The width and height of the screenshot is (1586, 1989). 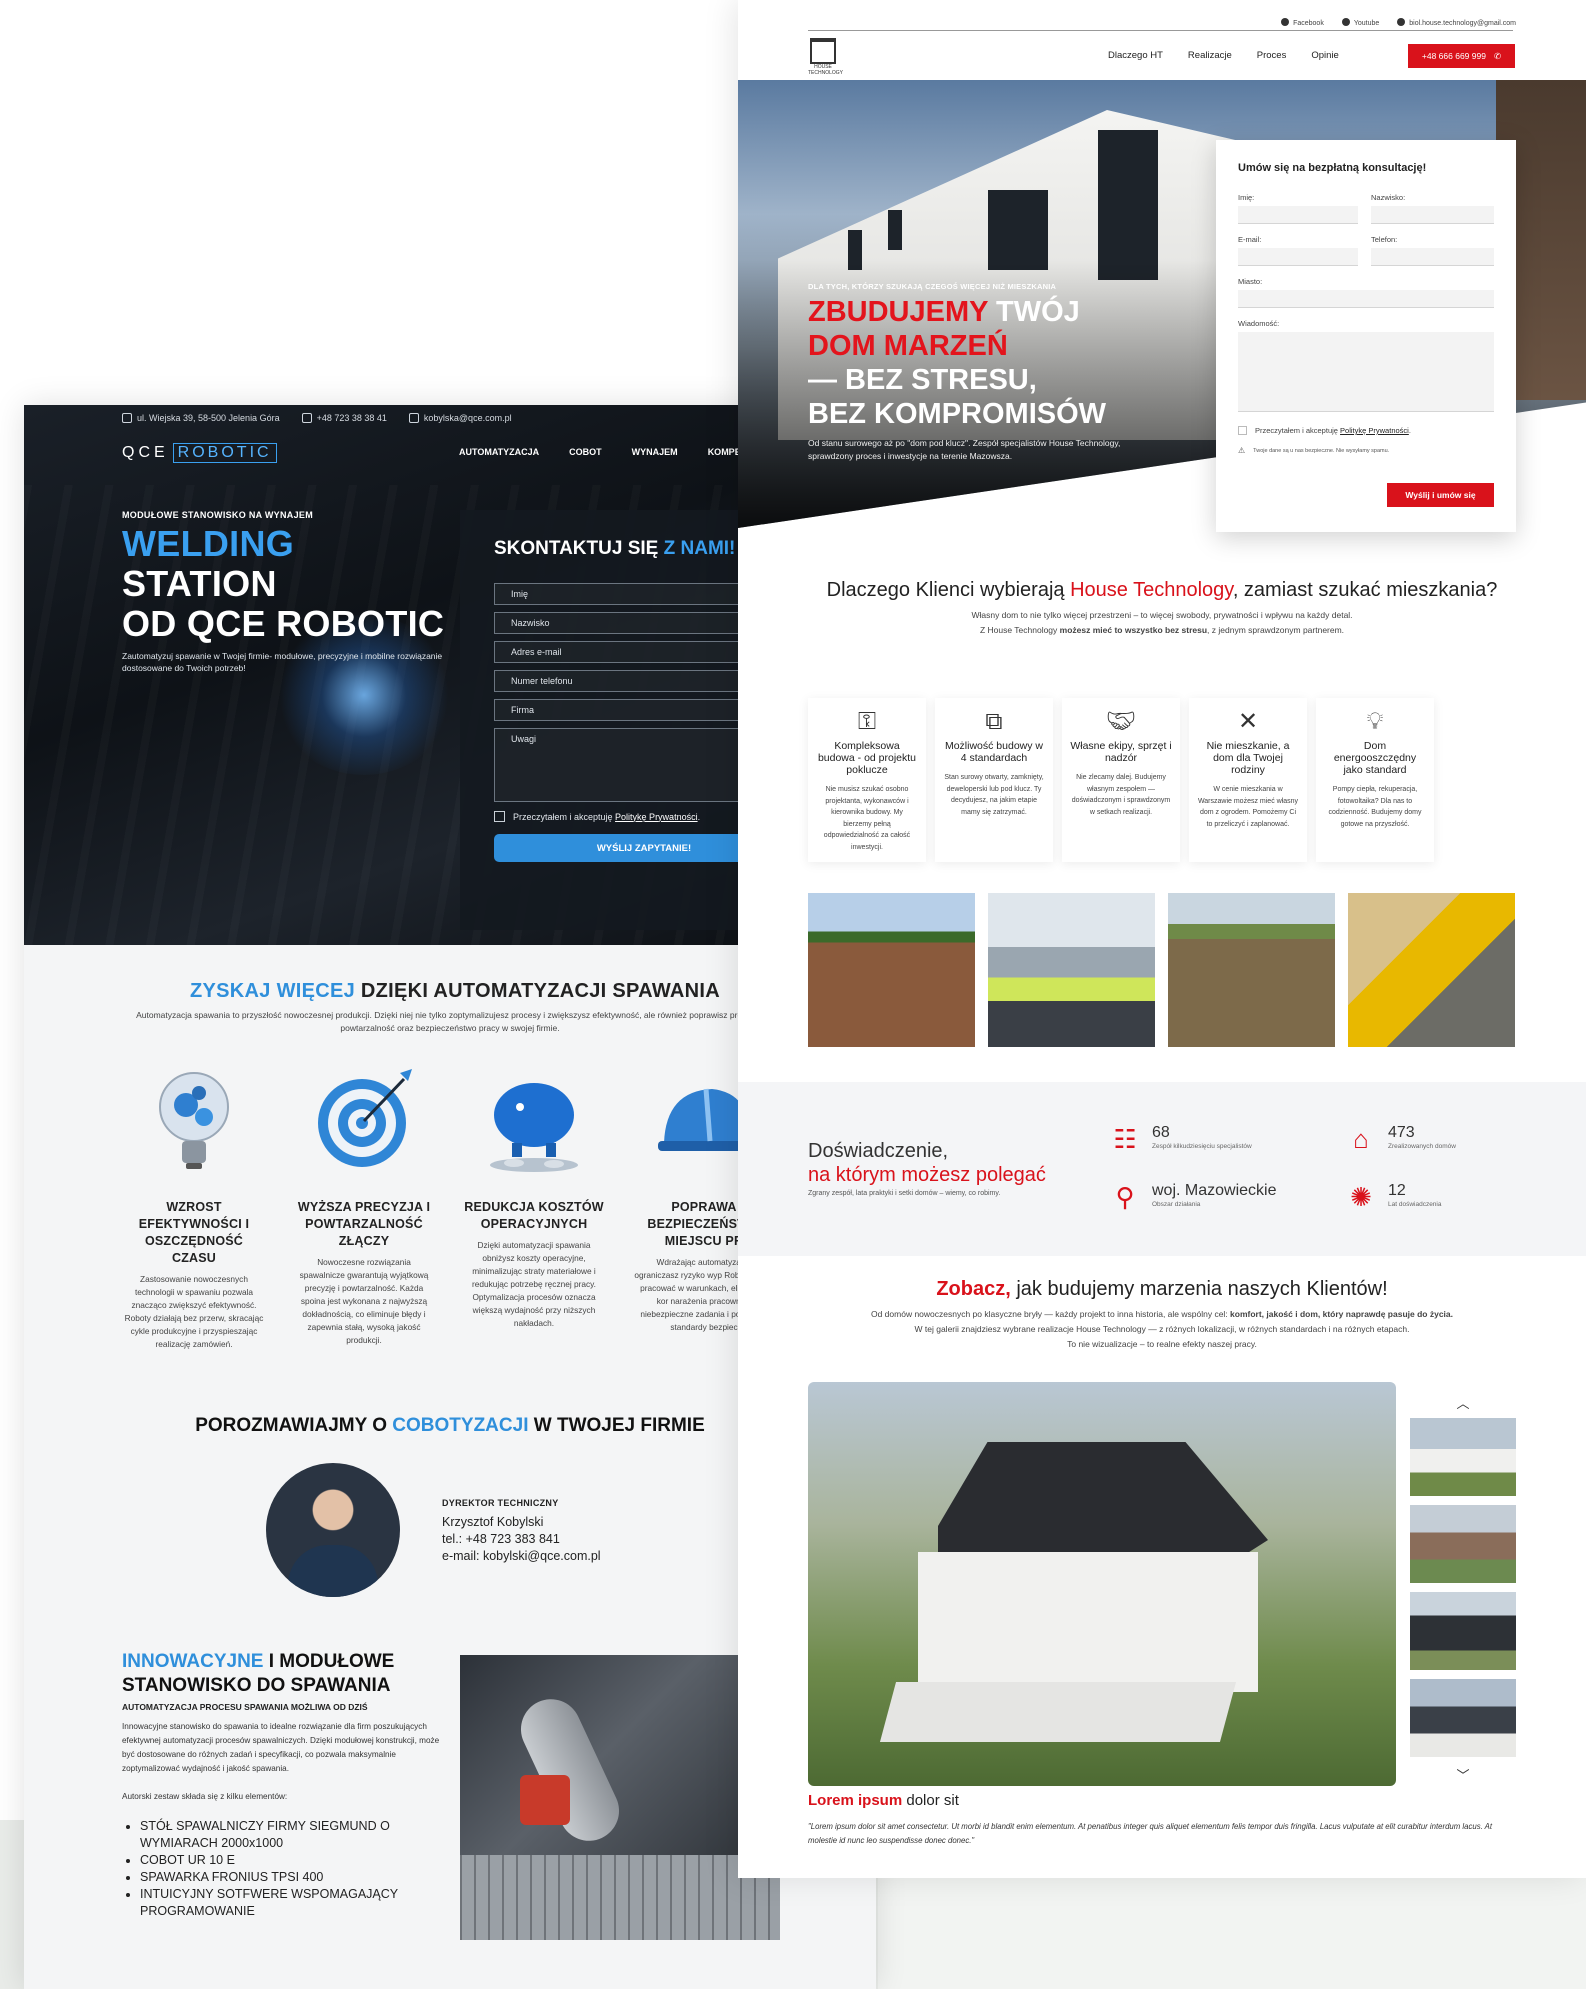 I want to click on team-icon: ☷, so click(x=1125, y=1139).